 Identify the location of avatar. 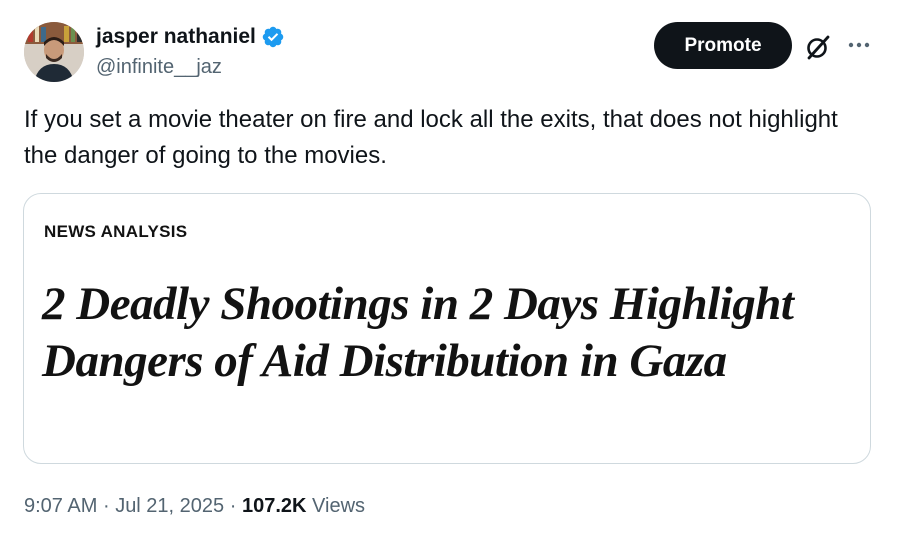
(54, 52).